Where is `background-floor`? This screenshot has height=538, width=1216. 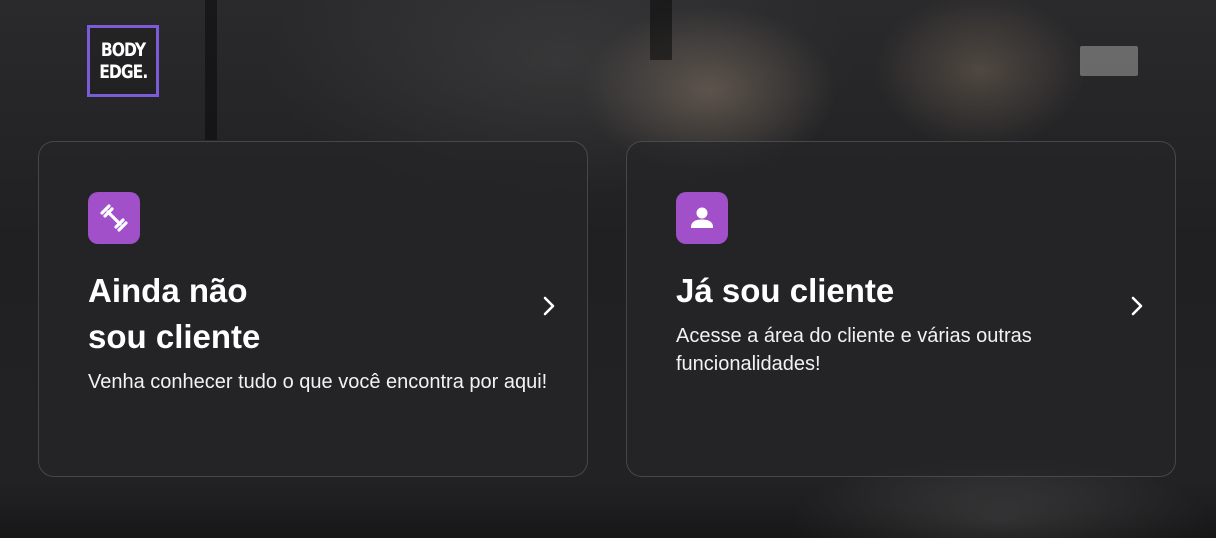 background-floor is located at coordinates (608, 508).